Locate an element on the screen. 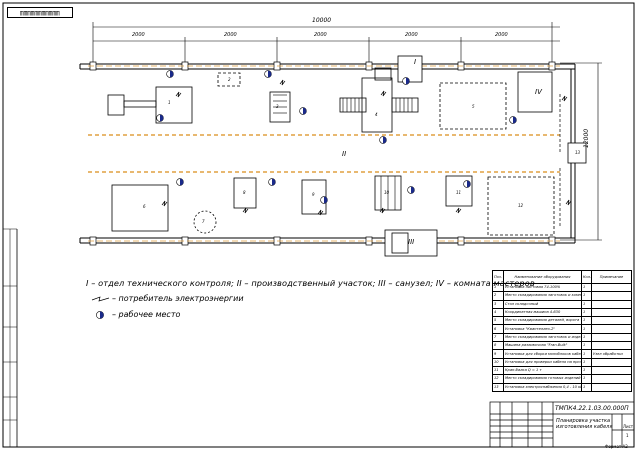 The height and width of the screenshot is (450, 637). pos-10: 10 is located at coordinates (387, 192).